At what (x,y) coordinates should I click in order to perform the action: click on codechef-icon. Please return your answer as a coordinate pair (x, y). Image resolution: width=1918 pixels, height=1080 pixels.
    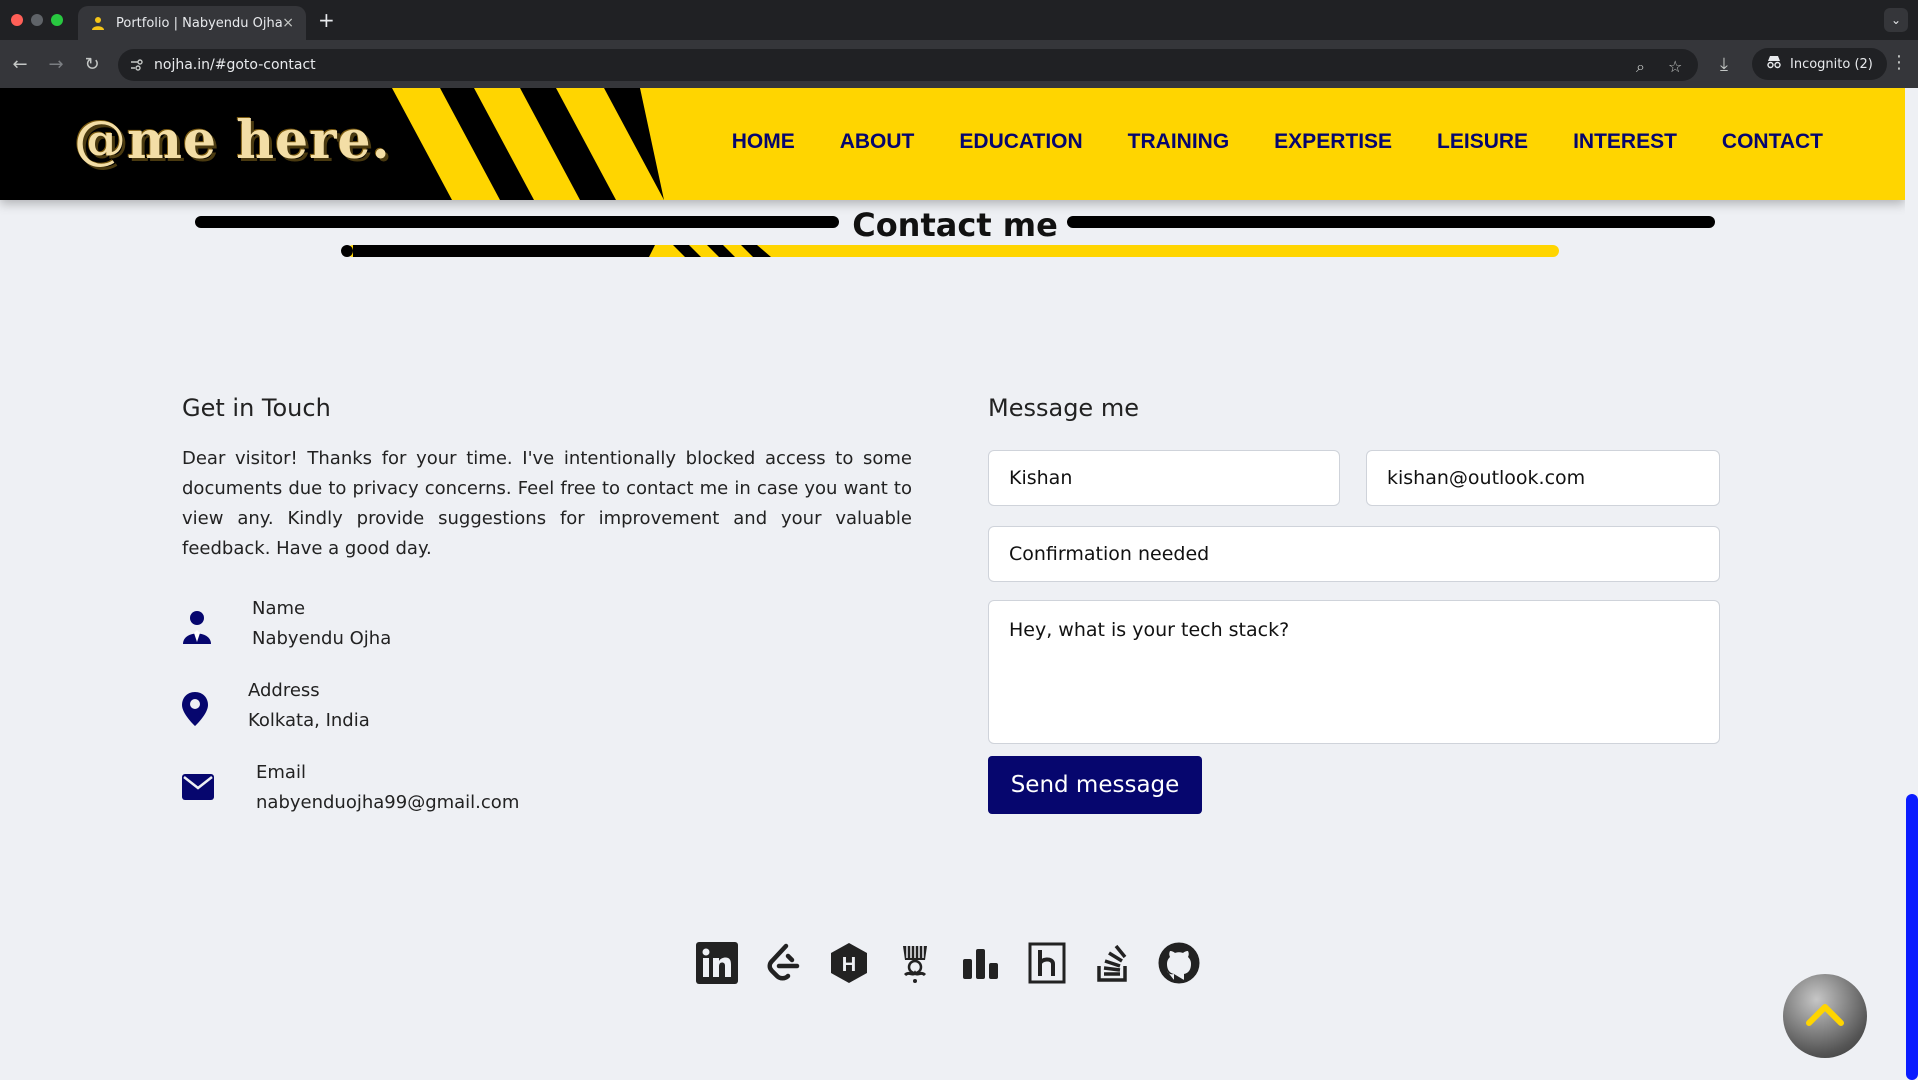
    Looking at the image, I should click on (915, 963).